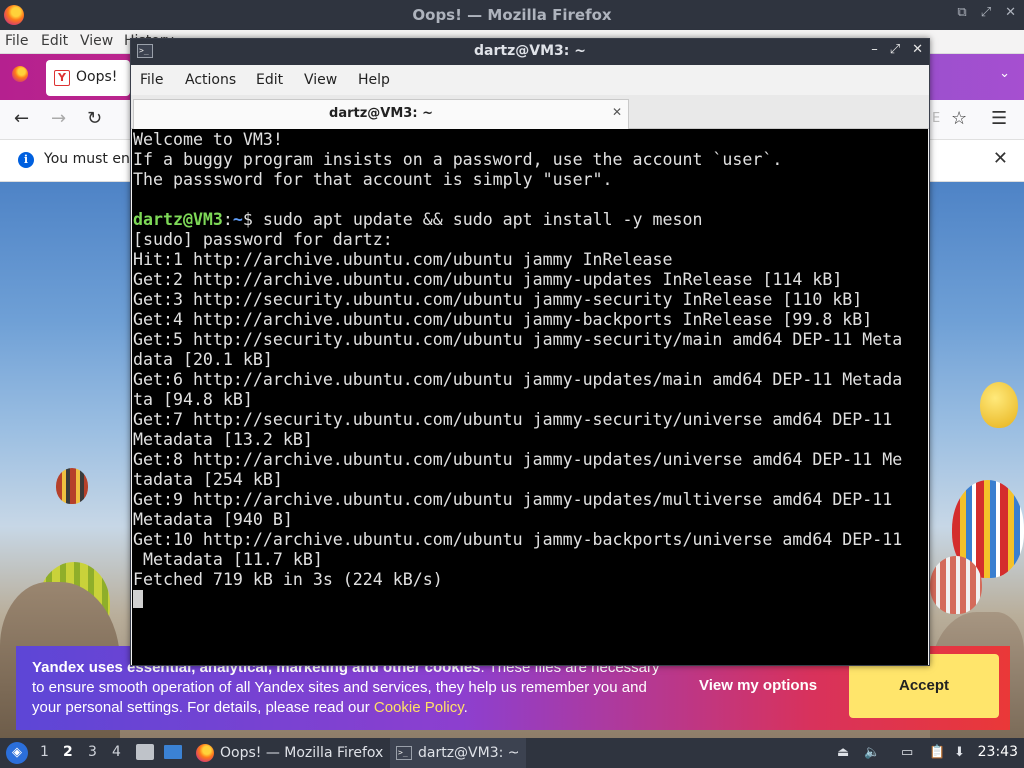  What do you see at coordinates (178, 219) in the screenshot?
I see `prompt-user: dartz@VM3` at bounding box center [178, 219].